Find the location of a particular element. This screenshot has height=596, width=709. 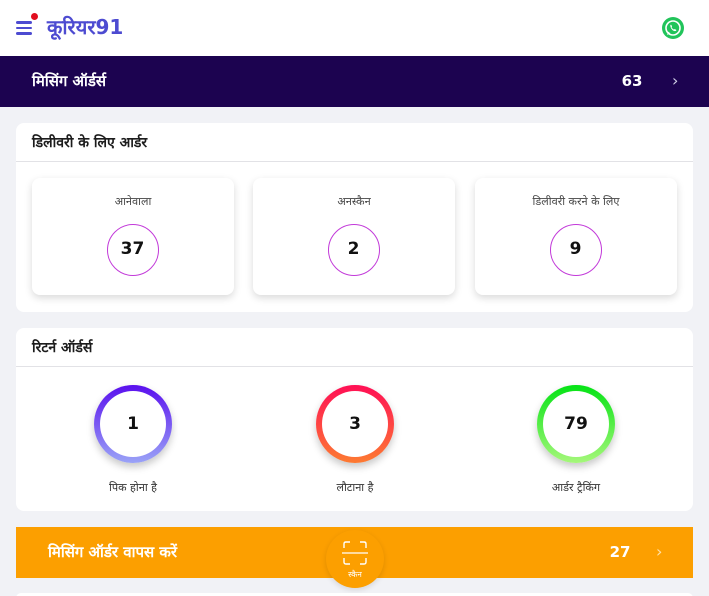

app-header: कूरियर91 is located at coordinates (354, 28).